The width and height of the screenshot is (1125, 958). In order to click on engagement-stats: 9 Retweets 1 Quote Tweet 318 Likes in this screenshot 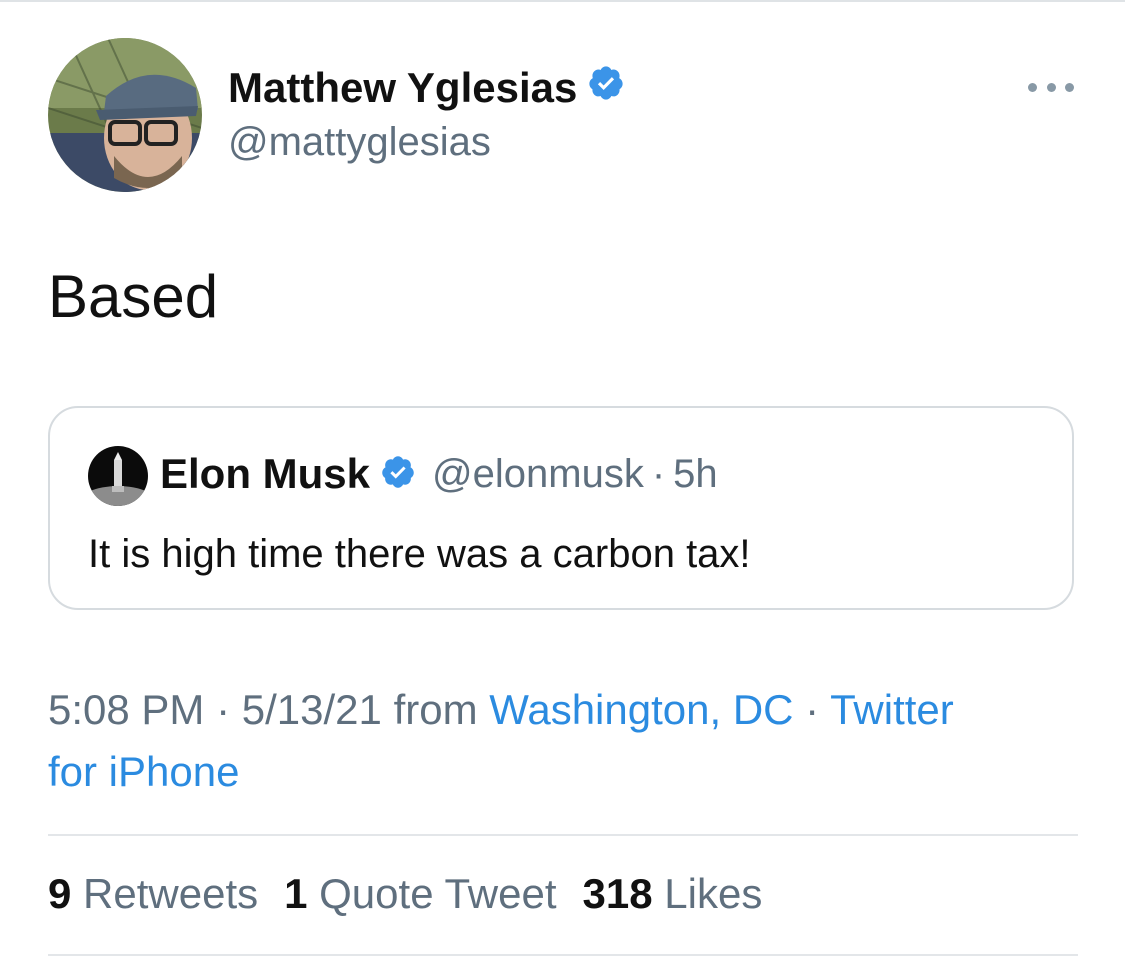, I will do `click(418, 894)`.